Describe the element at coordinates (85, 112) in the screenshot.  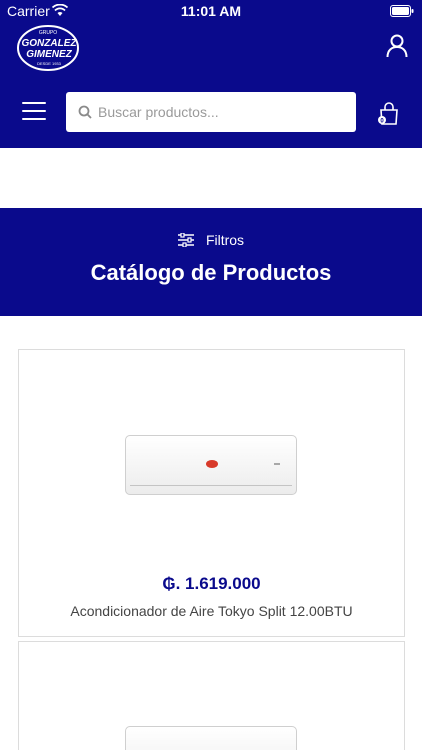
I see `search-icon` at that location.